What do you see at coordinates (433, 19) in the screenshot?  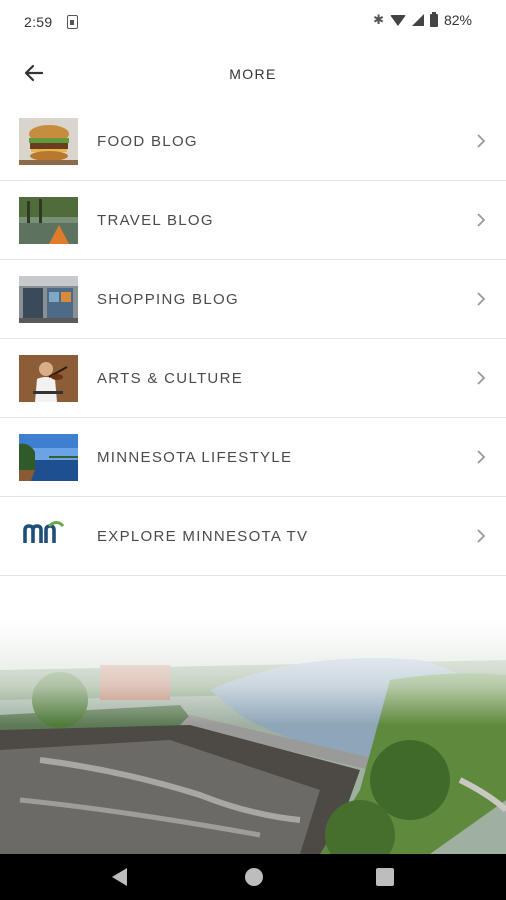 I see `battery-icon` at bounding box center [433, 19].